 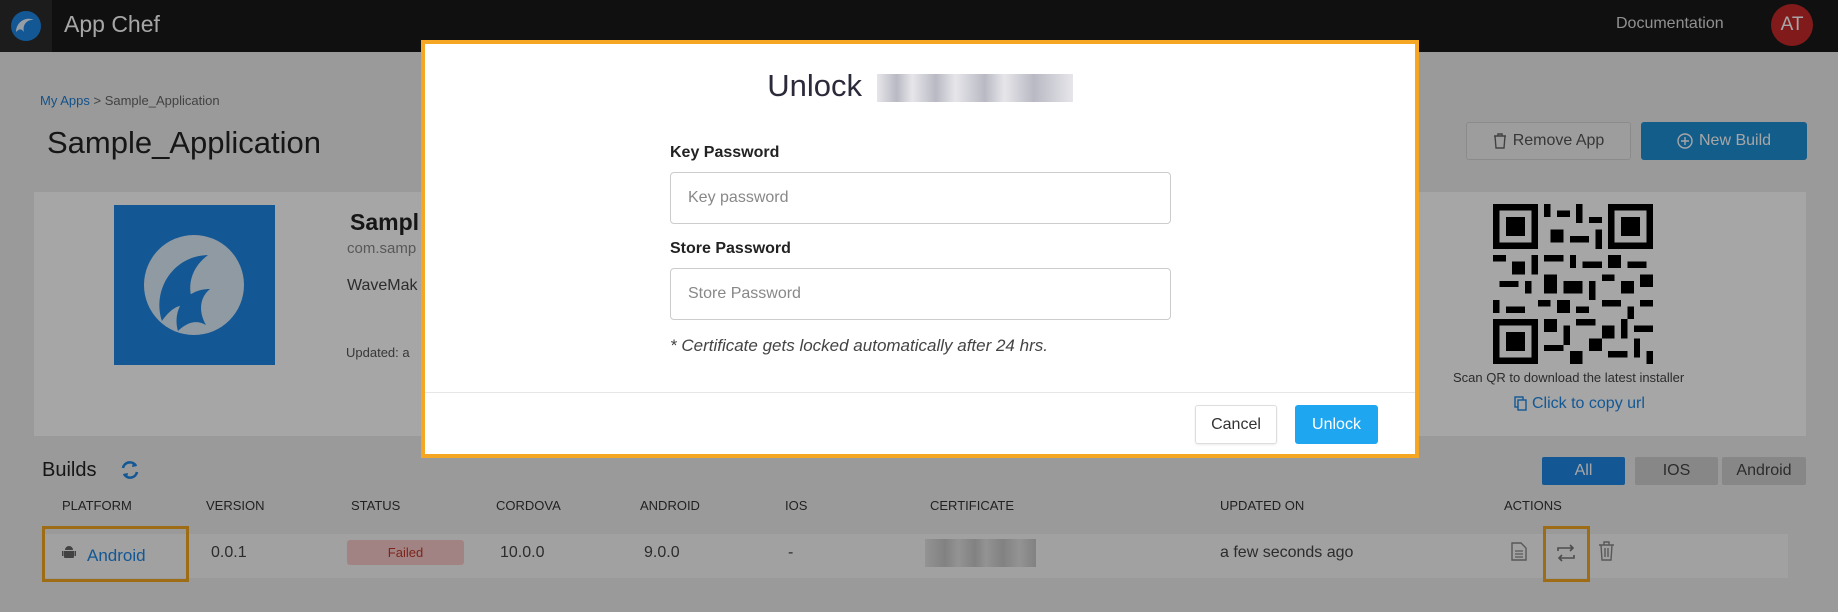 What do you see at coordinates (1336, 424) in the screenshot?
I see `unlock-button: Unlock` at bounding box center [1336, 424].